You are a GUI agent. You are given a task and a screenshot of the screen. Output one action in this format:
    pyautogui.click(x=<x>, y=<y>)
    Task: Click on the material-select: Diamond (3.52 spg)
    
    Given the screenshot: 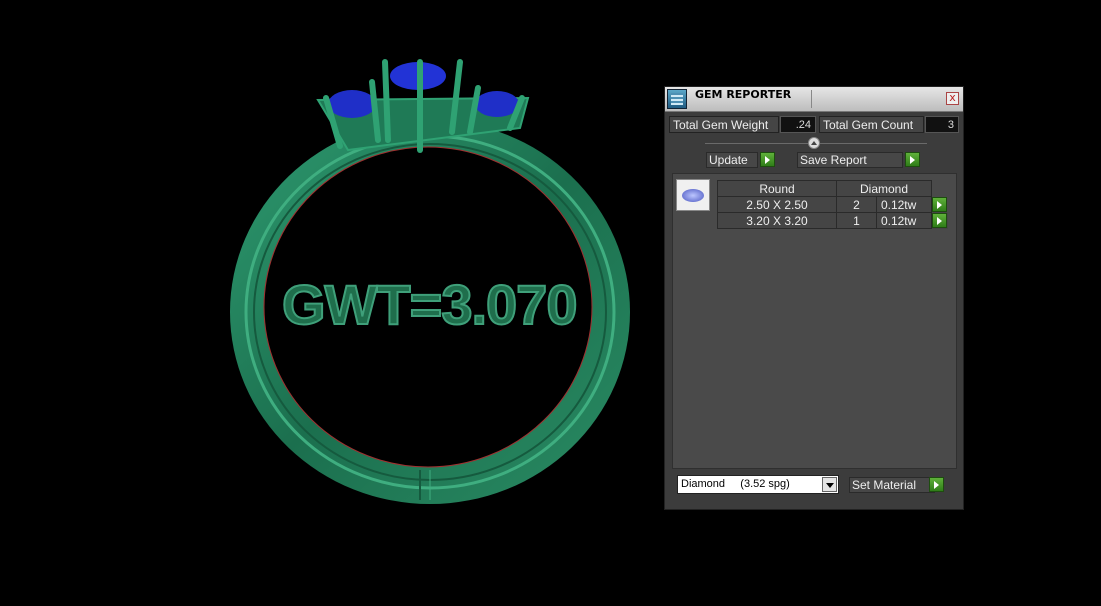 What is the action you would take?
    pyautogui.click(x=758, y=484)
    